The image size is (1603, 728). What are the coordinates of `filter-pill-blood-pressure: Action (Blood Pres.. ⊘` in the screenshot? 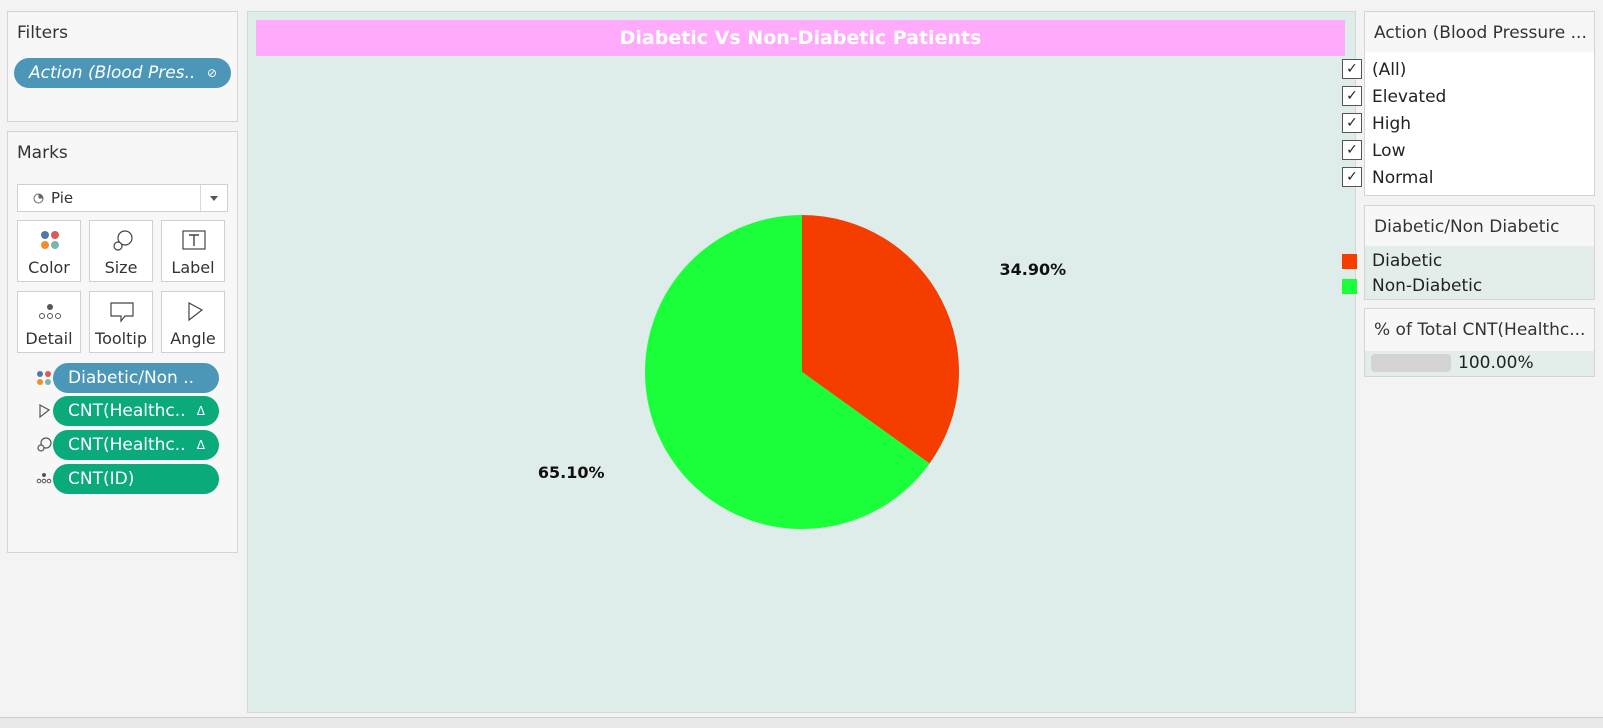 It's located at (122, 73).